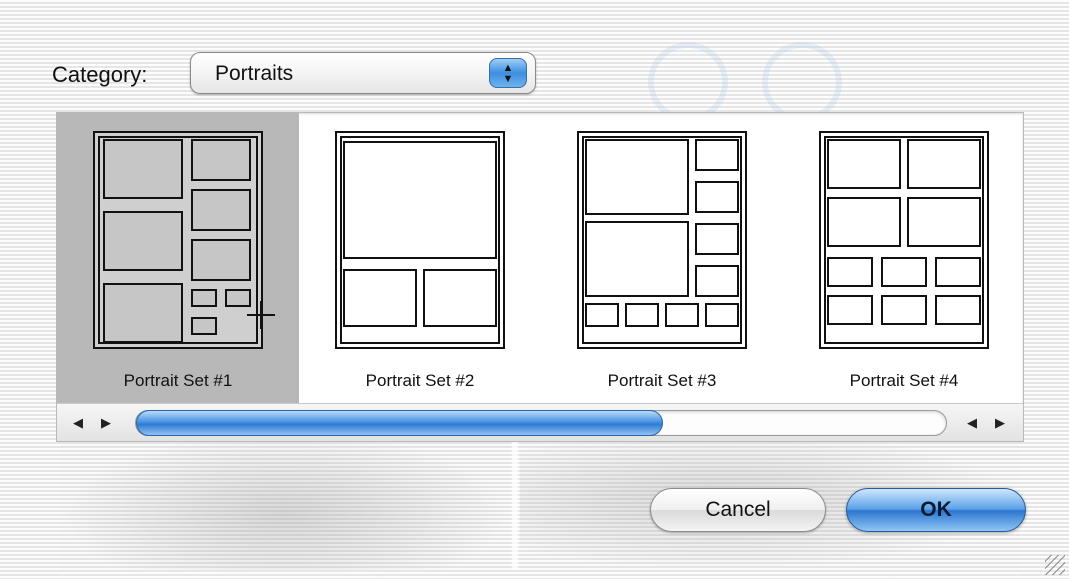  What do you see at coordinates (738, 510) in the screenshot?
I see `cancel-button: Cancel` at bounding box center [738, 510].